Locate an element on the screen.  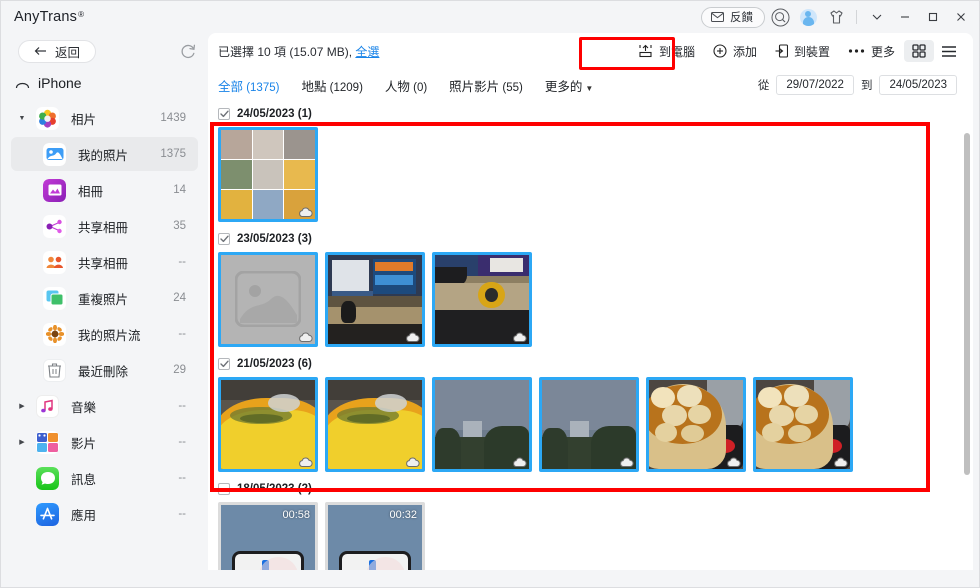
video-duration-label: 00:58 is located at coordinates (296, 515).